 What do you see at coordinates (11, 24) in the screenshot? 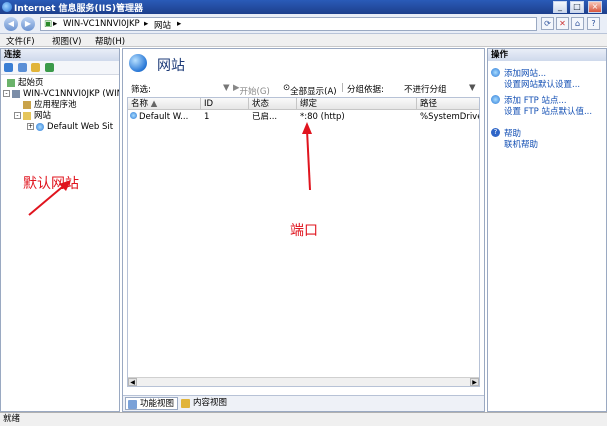
I see `back-arrow-icon: ◀` at bounding box center [11, 24].